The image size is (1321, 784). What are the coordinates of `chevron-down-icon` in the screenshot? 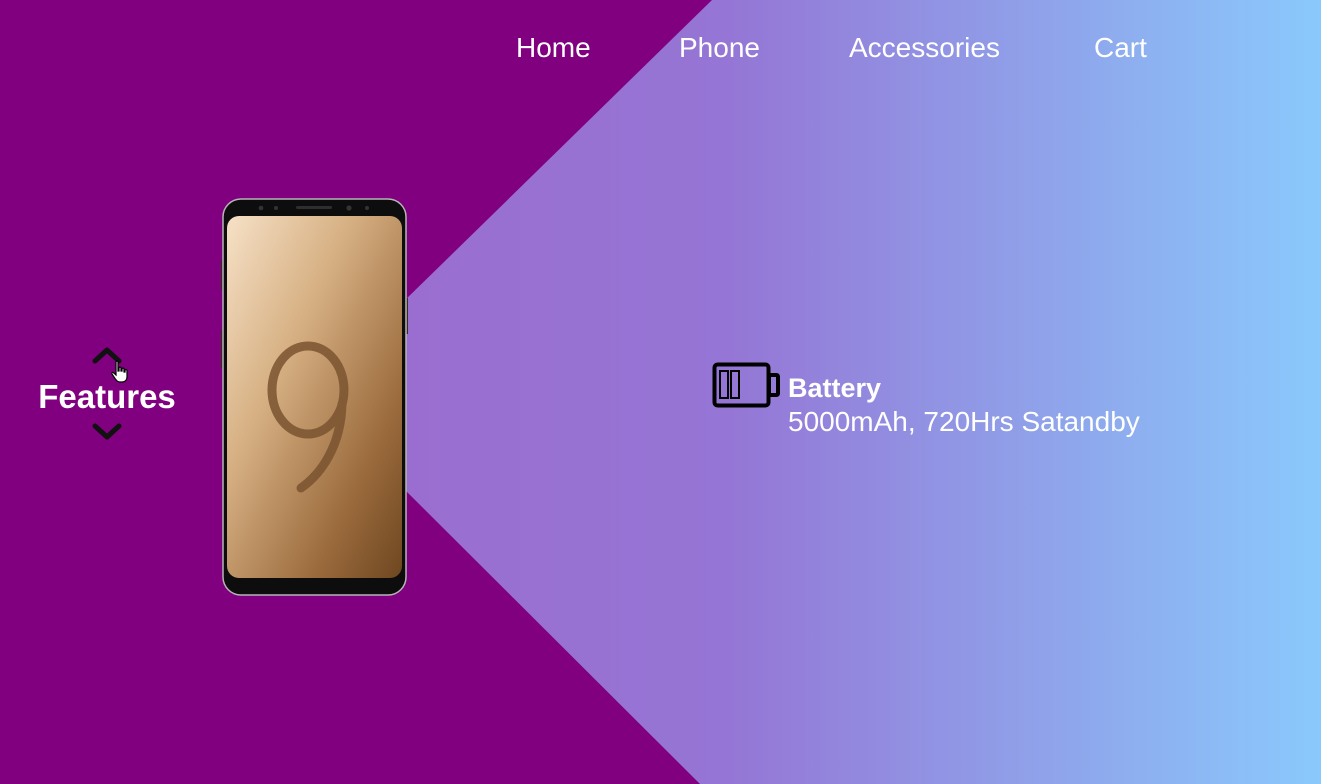 It's located at (107, 432).